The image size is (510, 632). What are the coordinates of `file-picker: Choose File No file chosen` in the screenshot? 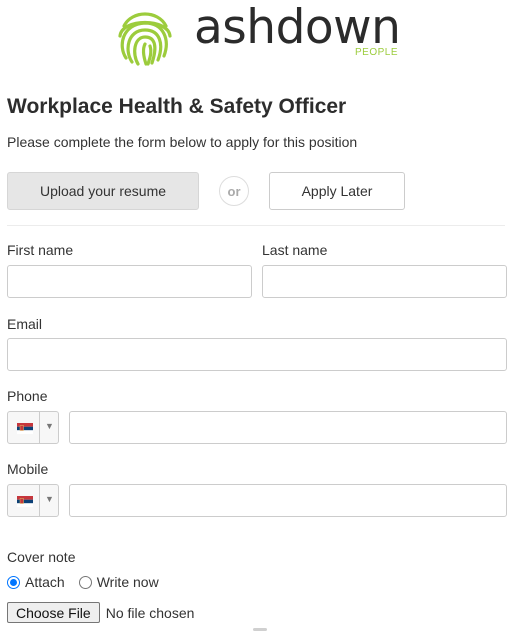 It's located at (100, 612).